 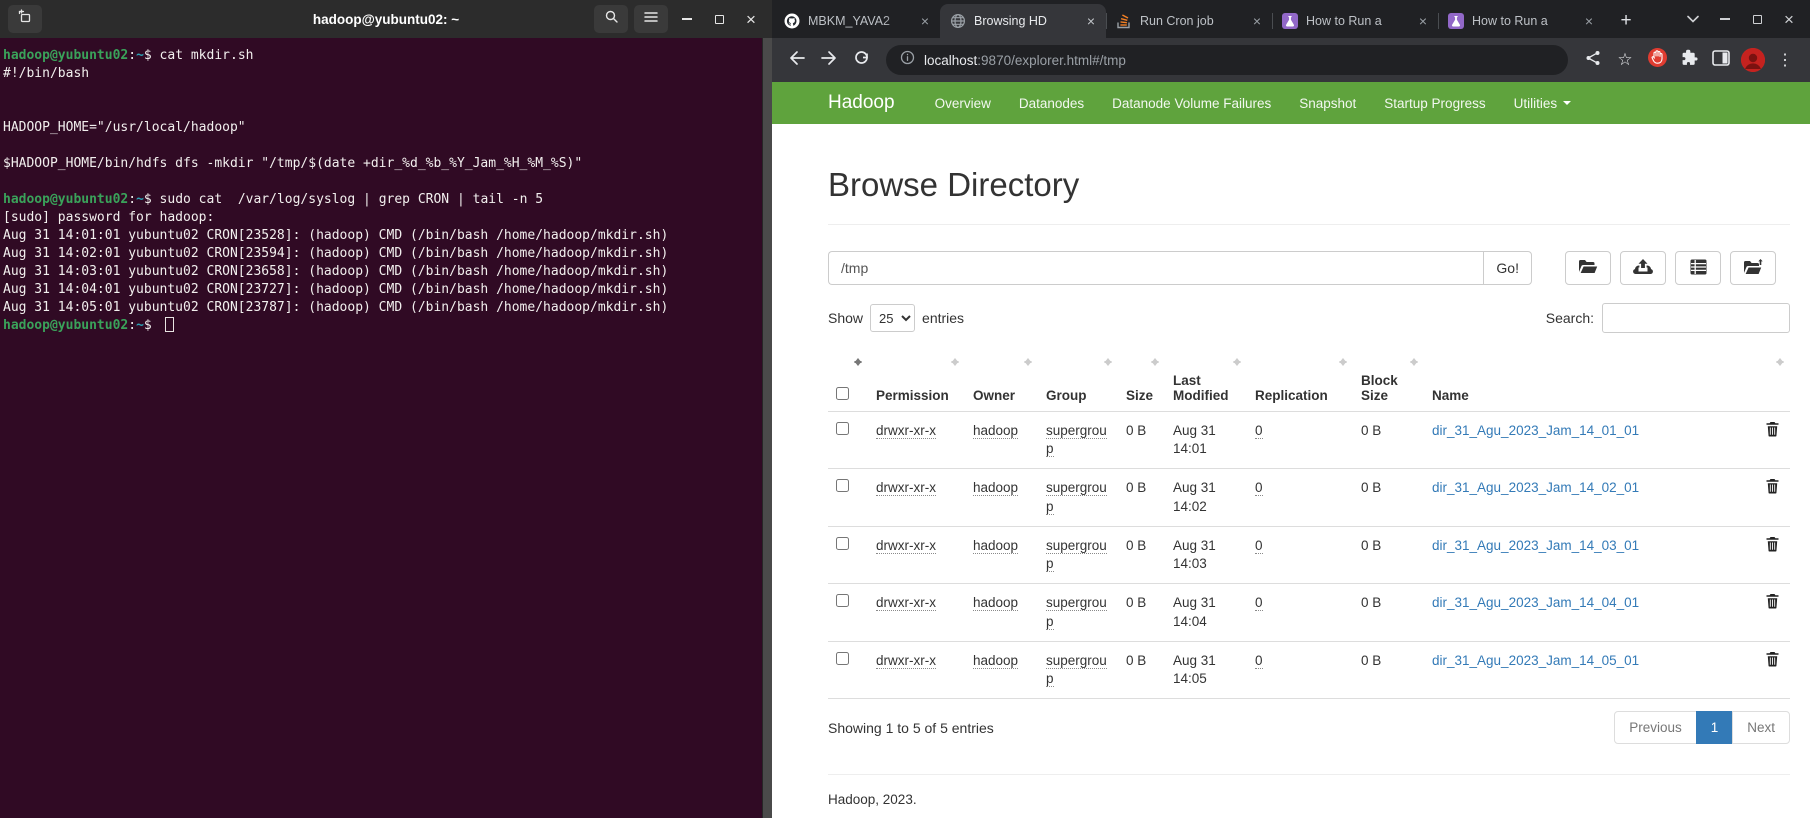 What do you see at coordinates (1051, 103) in the screenshot?
I see `nav-item-datanodes: Datanodes` at bounding box center [1051, 103].